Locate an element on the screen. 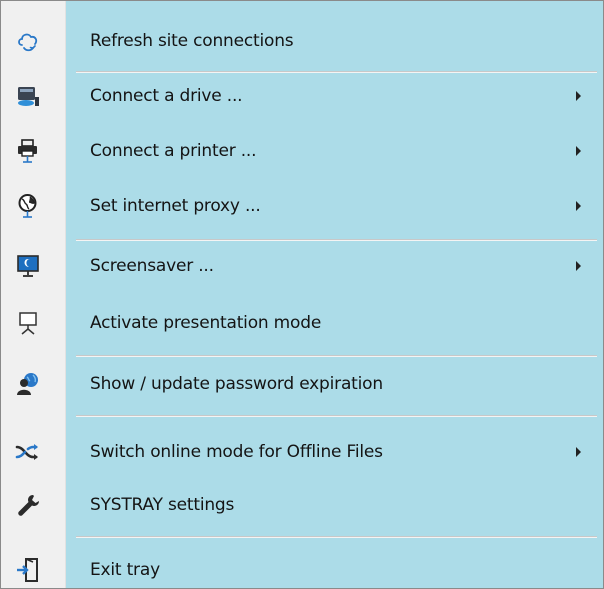  menu-item-label: Activate presentation mode is located at coordinates (206, 323).